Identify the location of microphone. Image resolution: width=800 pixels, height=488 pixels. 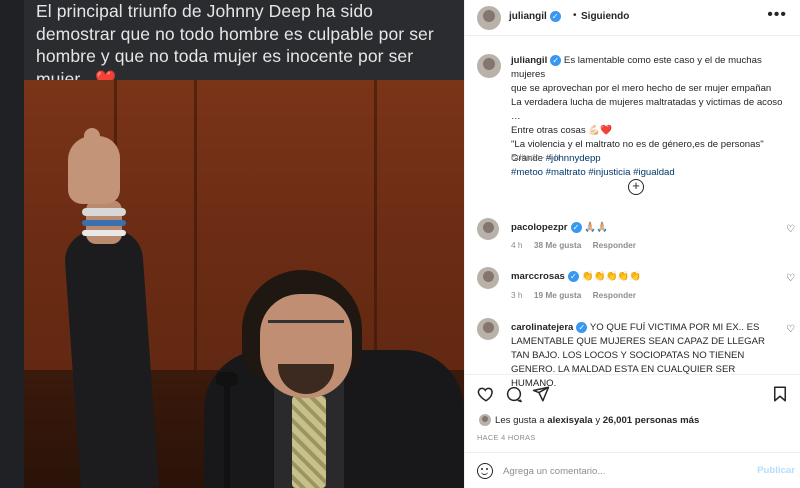
(227, 379).